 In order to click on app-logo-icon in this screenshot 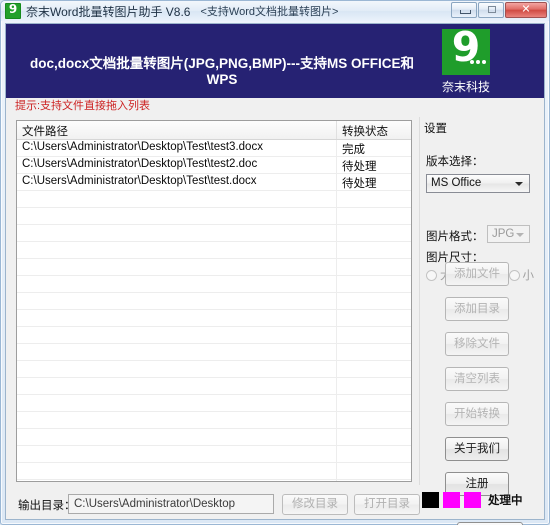, I will do `click(13, 10)`.